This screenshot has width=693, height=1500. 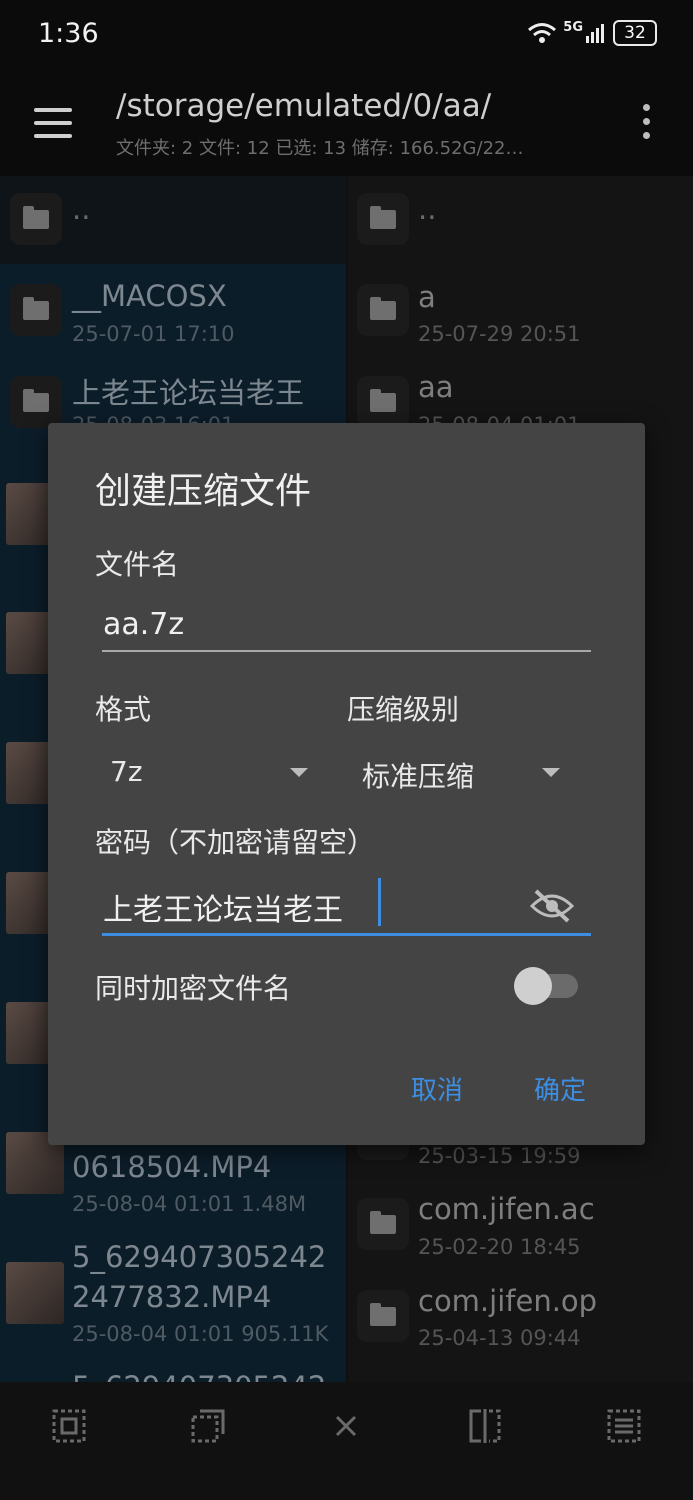 What do you see at coordinates (436, 387) in the screenshot?
I see `item-name: aa` at bounding box center [436, 387].